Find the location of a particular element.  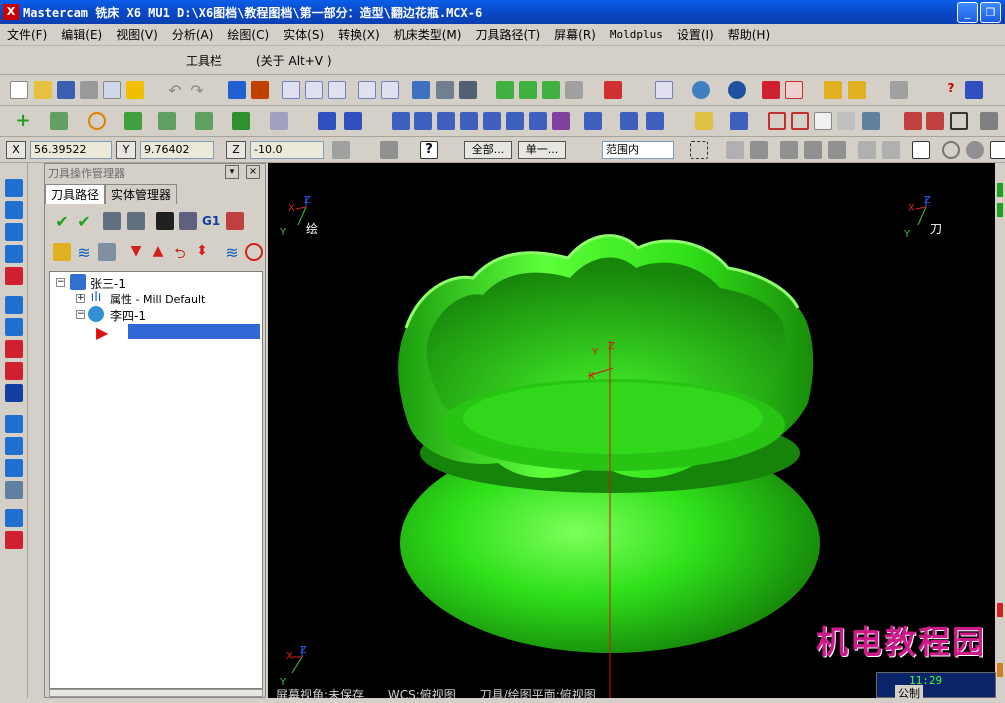

insert-position-highlight is located at coordinates (194, 331).